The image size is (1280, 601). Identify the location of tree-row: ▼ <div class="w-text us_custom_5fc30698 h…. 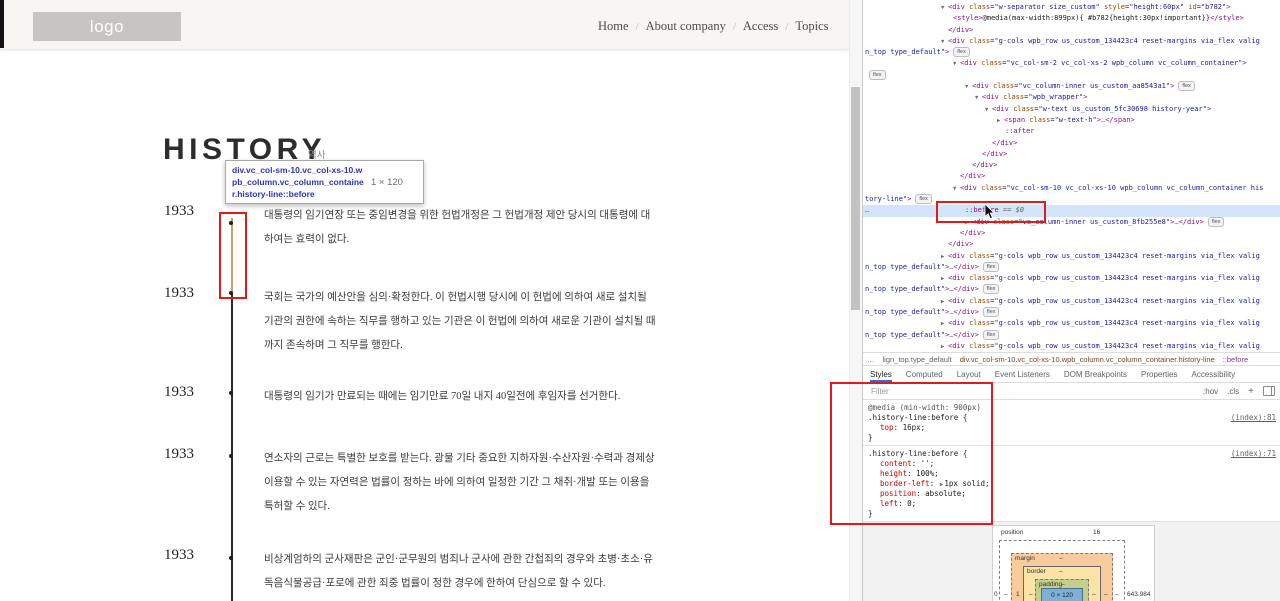
(1071, 109).